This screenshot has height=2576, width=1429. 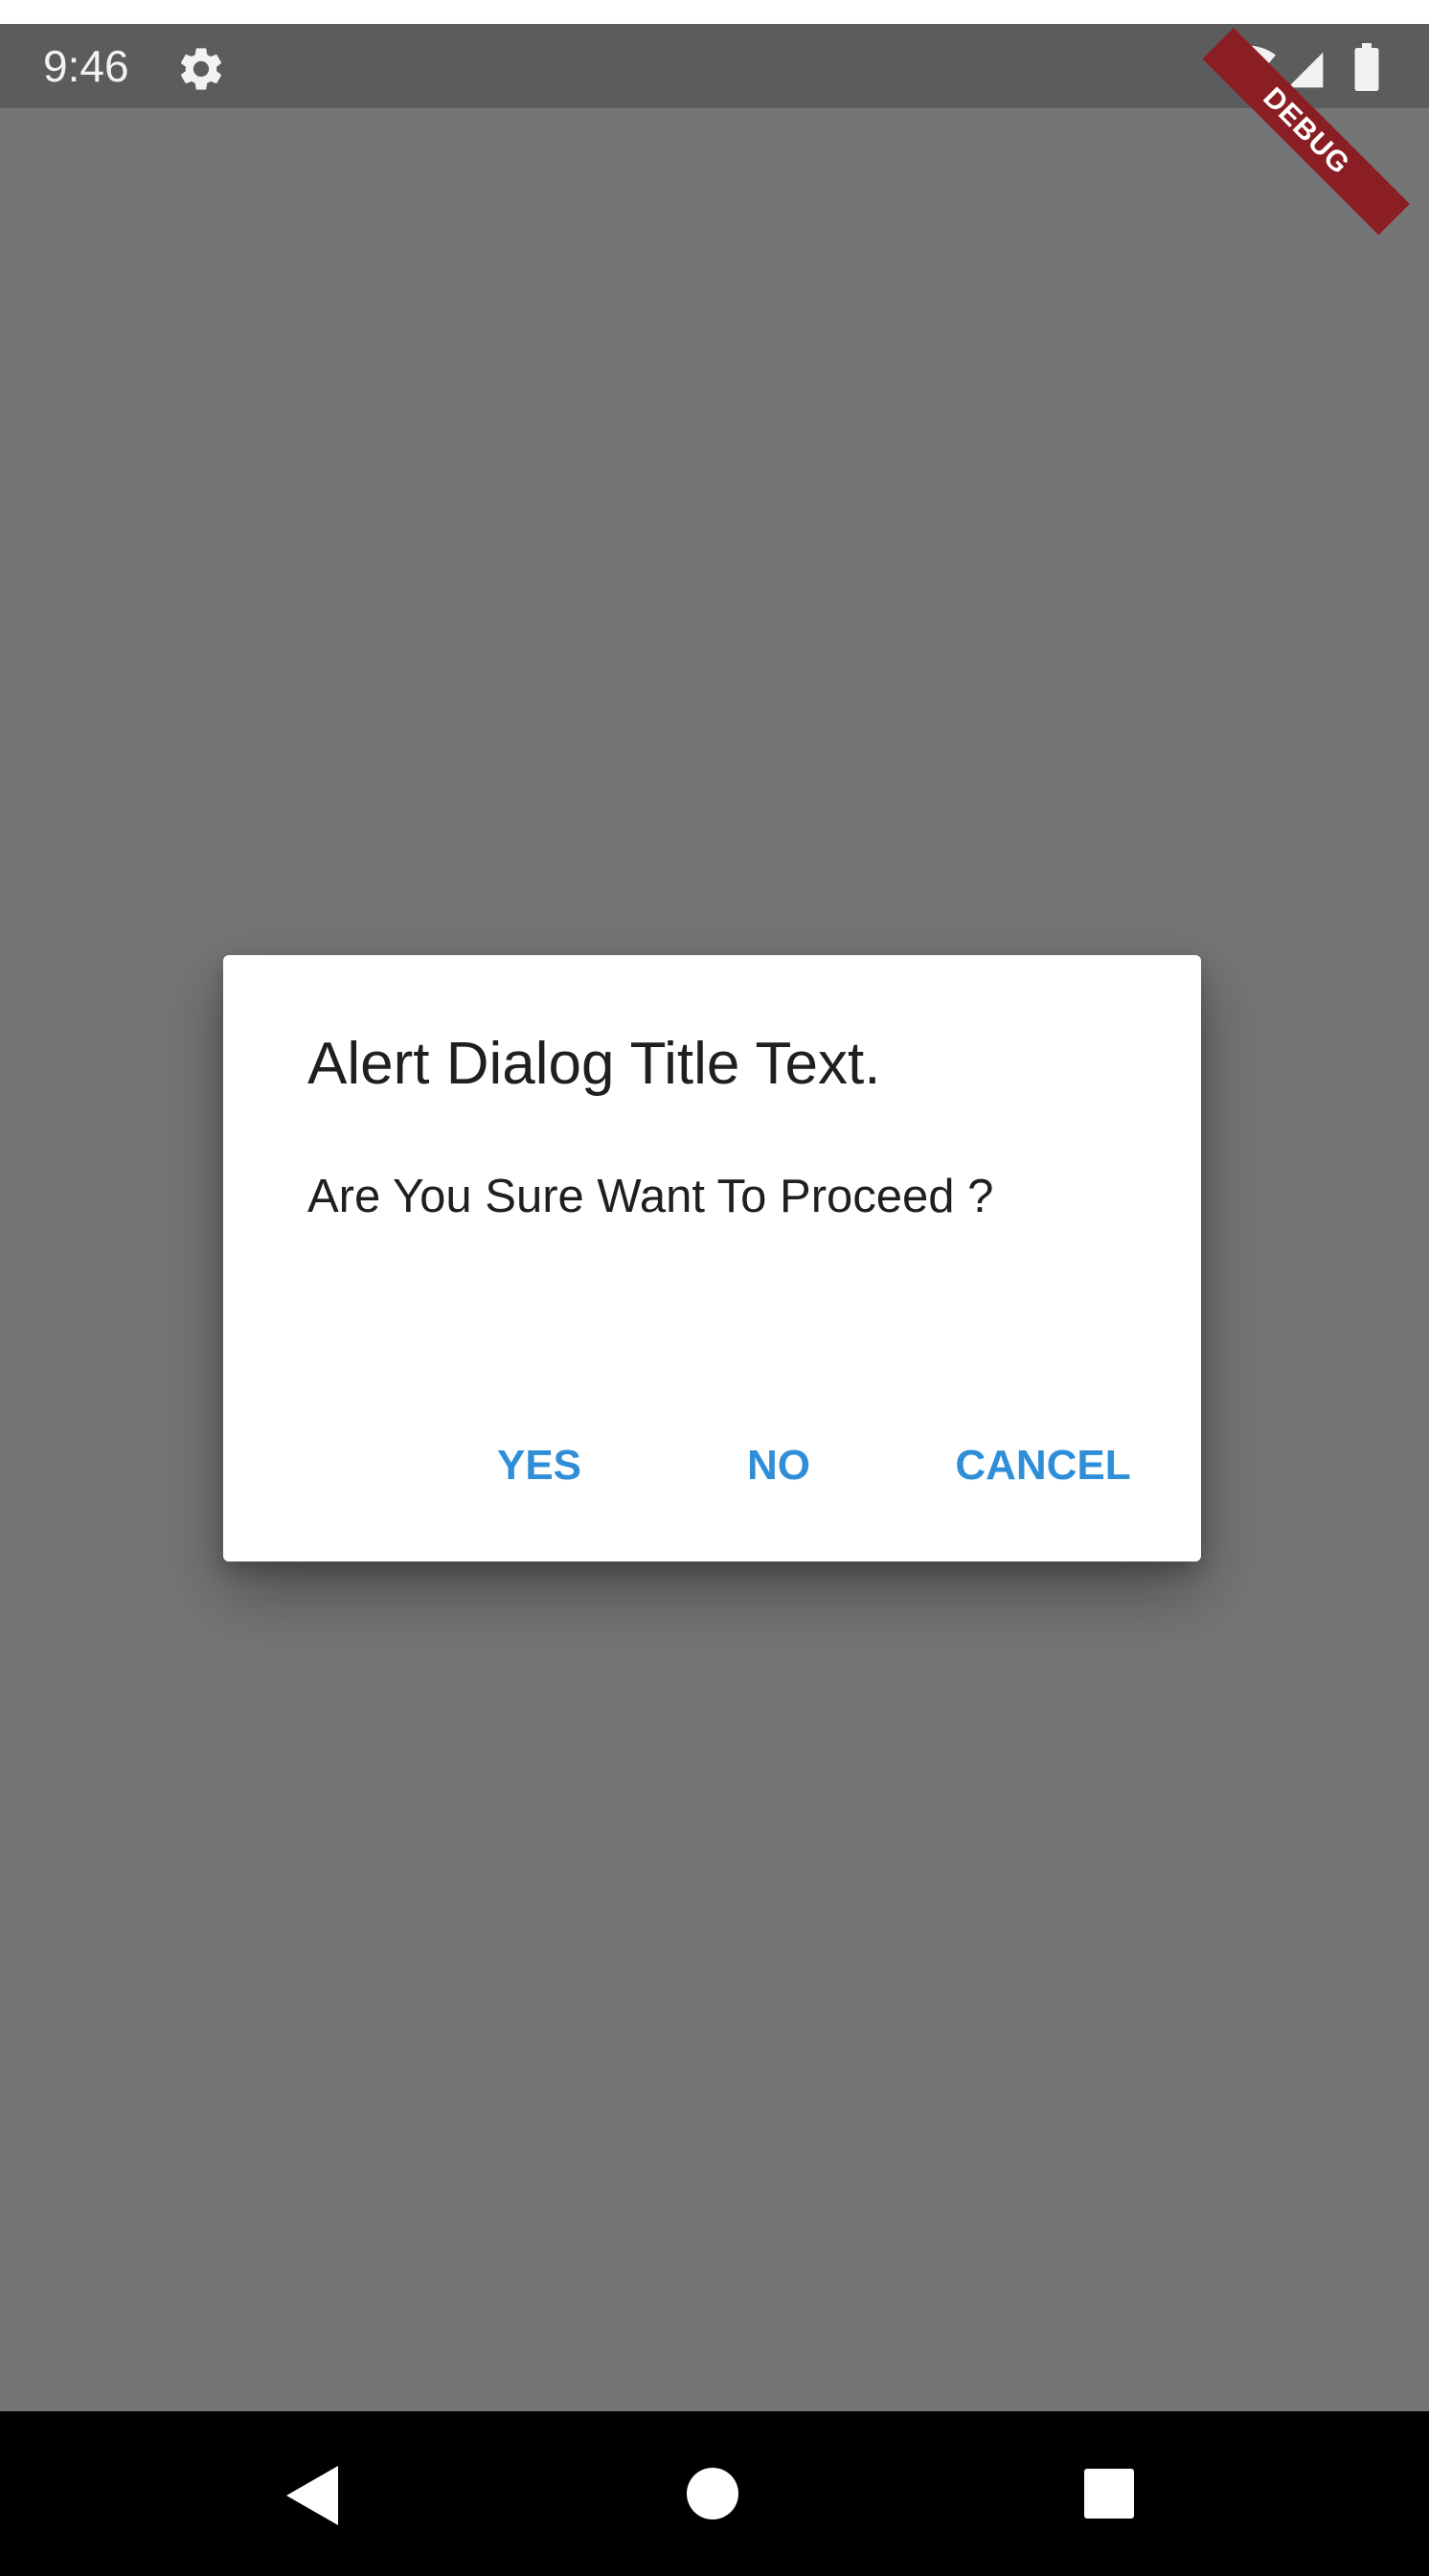 I want to click on yes-button: YES, so click(x=539, y=1466).